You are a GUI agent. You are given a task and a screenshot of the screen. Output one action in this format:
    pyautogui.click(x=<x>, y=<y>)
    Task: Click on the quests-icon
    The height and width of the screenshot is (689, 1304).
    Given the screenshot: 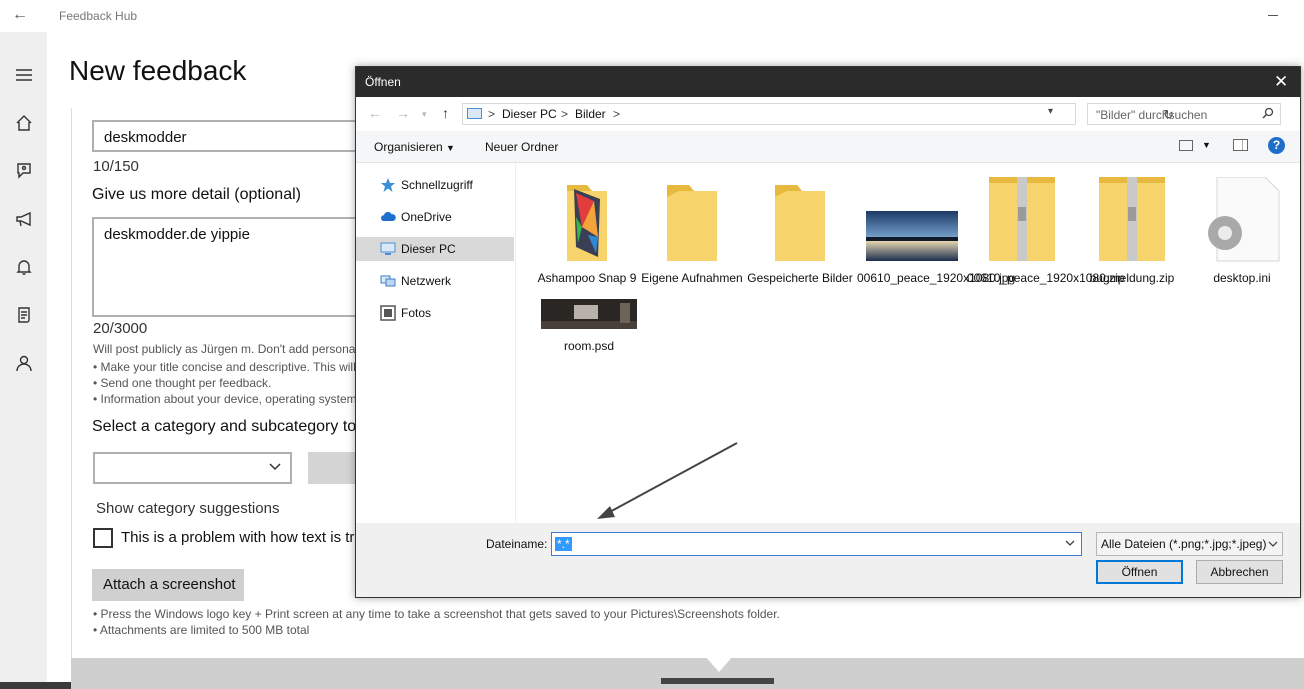 What is the action you would take?
    pyautogui.click(x=24, y=315)
    